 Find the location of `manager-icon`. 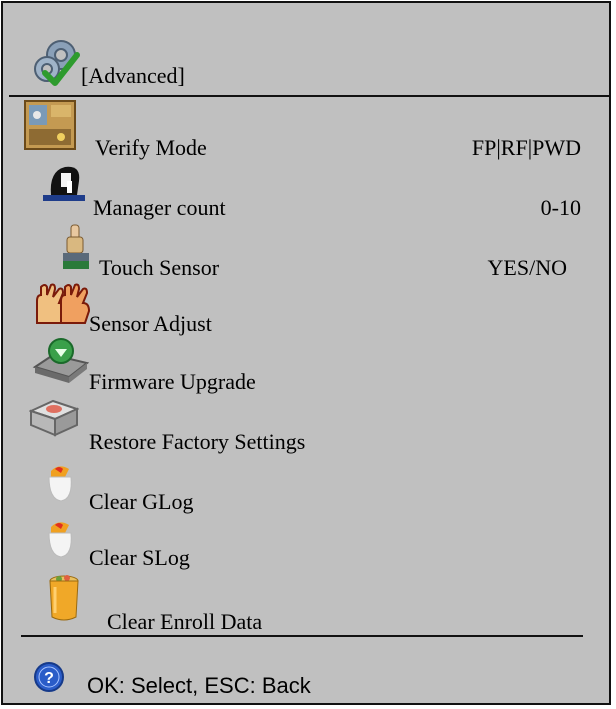

manager-icon is located at coordinates (64, 183).